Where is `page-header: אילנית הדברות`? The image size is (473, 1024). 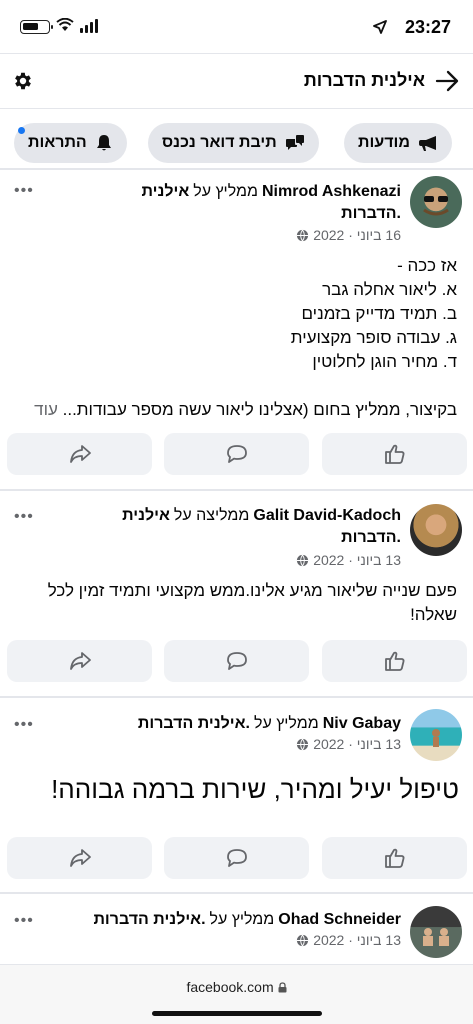 page-header: אילנית הדברות is located at coordinates (236, 81).